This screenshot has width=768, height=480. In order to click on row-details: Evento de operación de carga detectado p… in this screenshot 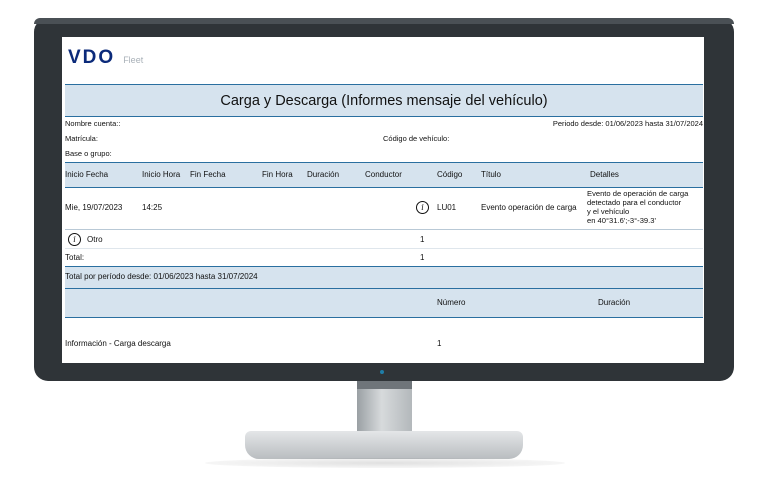, I will do `click(645, 207)`.